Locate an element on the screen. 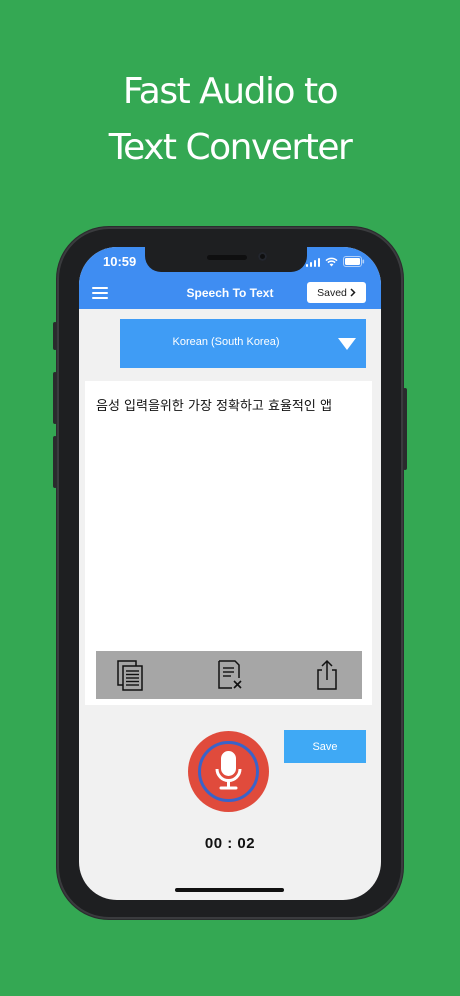  microphone-icon is located at coordinates (228, 770).